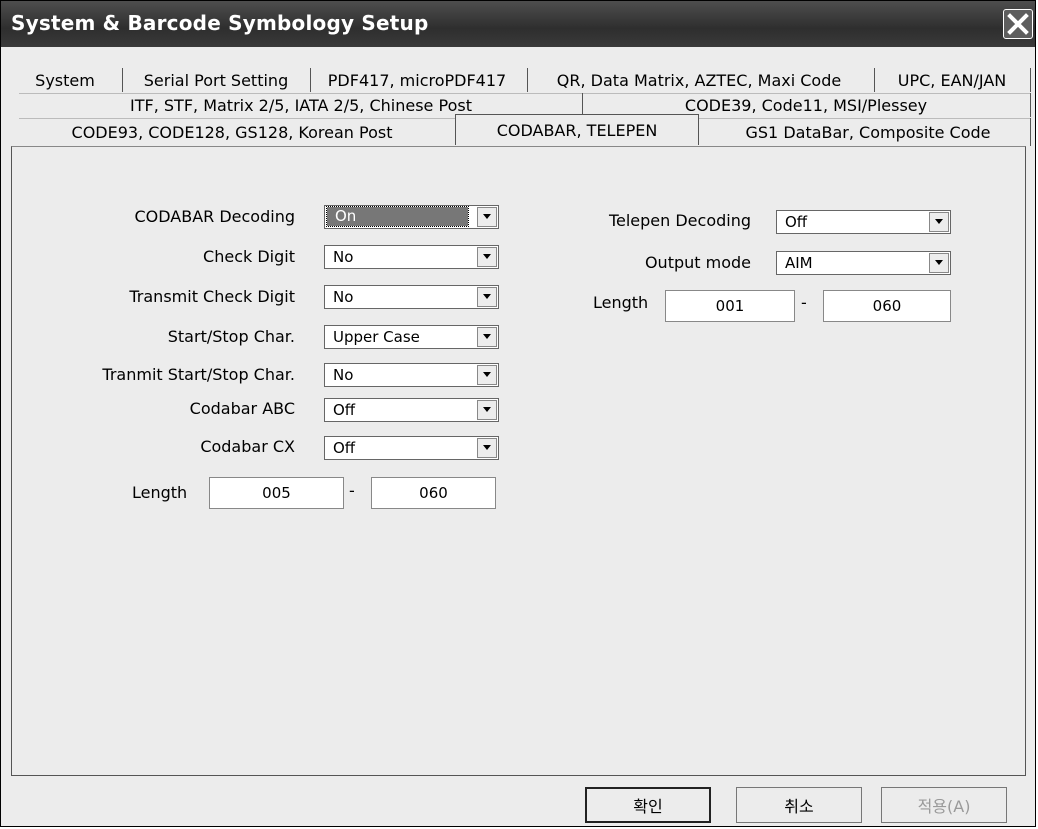 The width and height of the screenshot is (1038, 829). I want to click on codabar-abc-label: Codabar ABC, so click(242, 408).